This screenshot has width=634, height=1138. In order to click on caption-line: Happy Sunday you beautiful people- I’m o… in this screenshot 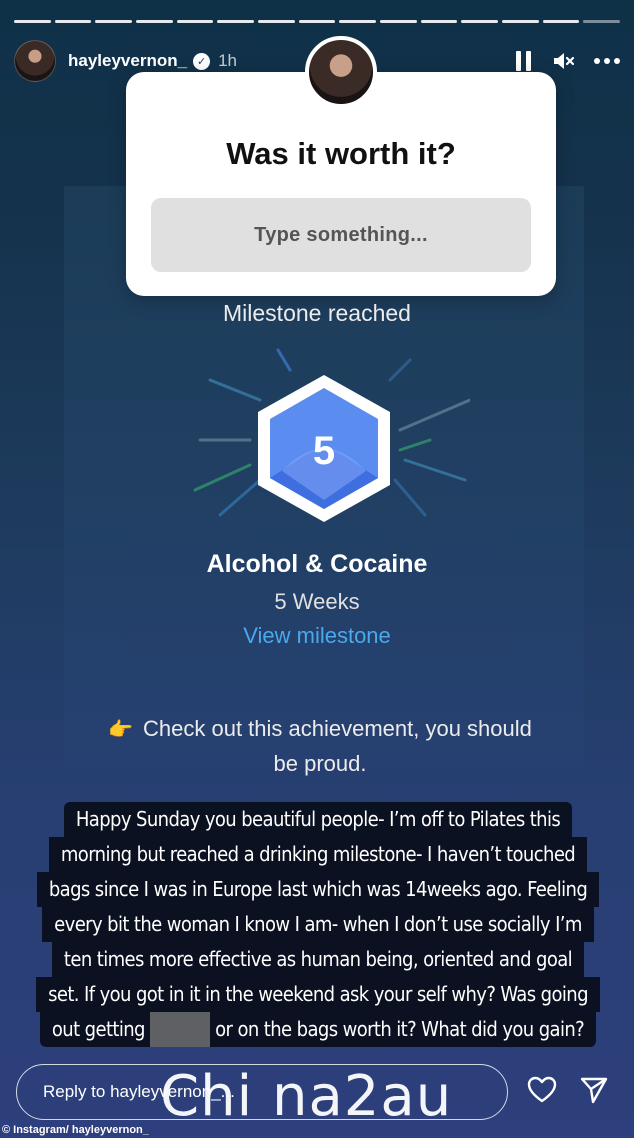, I will do `click(318, 819)`.